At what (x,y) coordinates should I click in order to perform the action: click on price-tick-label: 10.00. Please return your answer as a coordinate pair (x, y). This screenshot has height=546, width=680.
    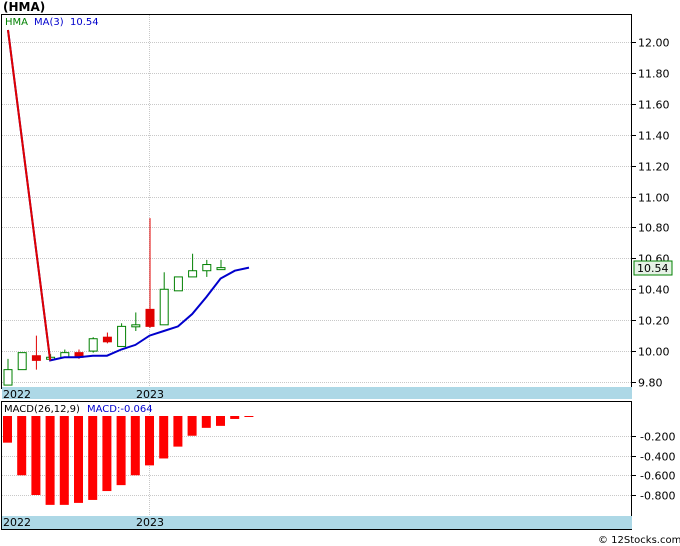
    Looking at the image, I should click on (654, 352).